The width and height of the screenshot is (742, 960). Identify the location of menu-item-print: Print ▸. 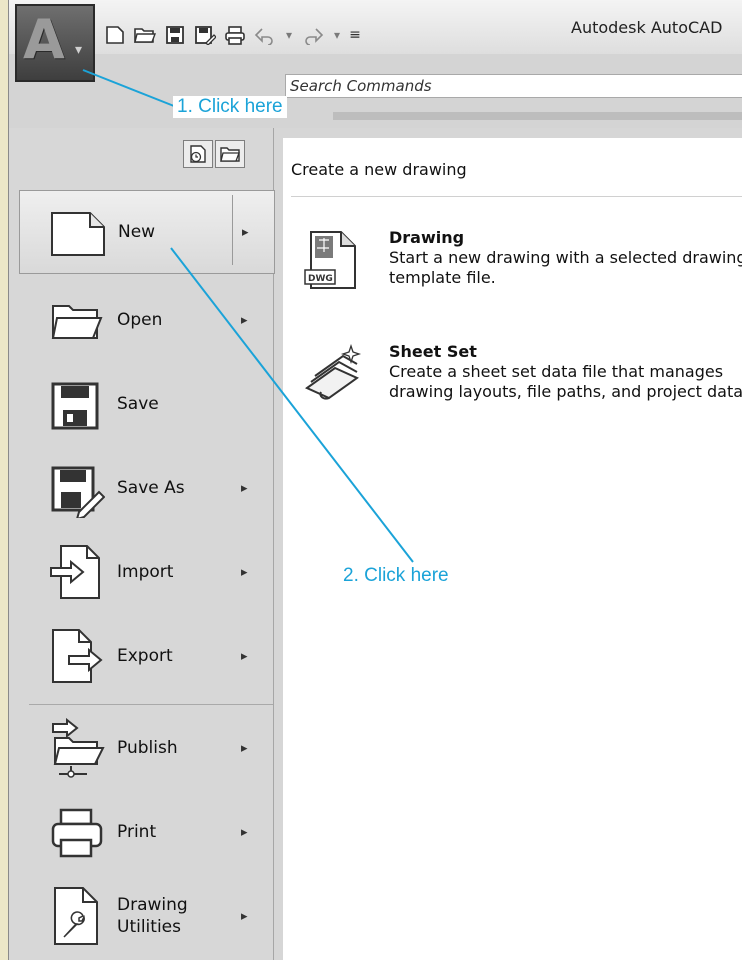
(141, 832).